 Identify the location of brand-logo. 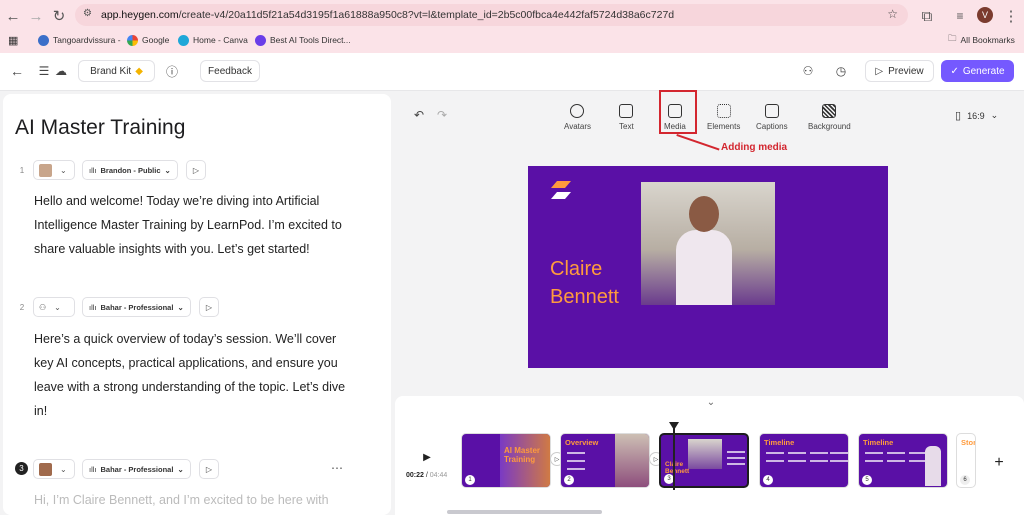
(561, 190).